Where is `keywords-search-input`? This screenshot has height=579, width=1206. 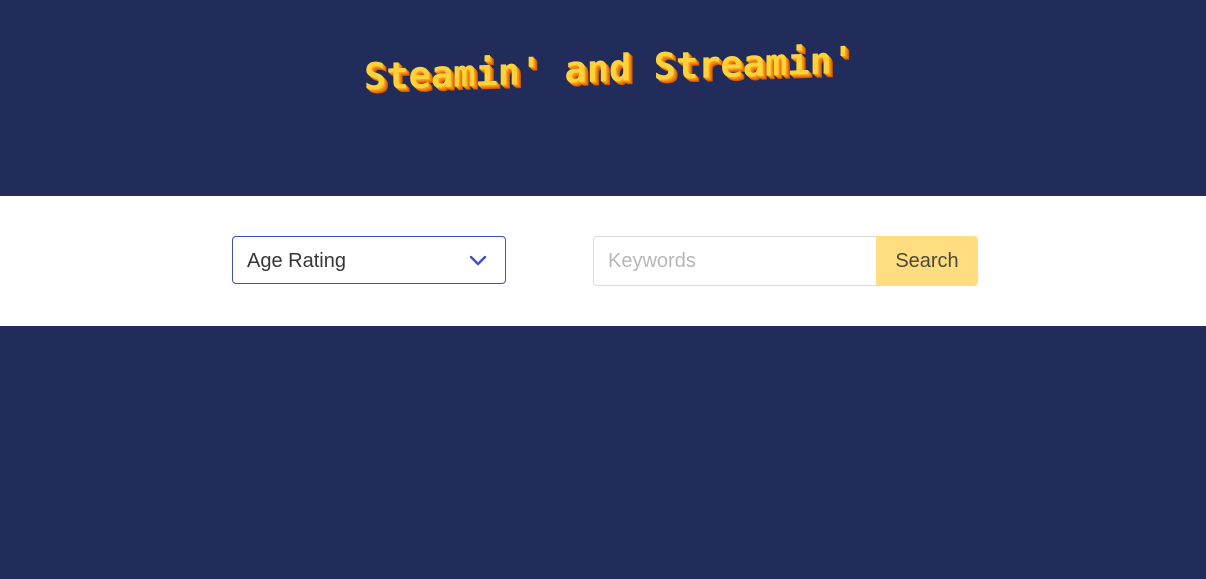 keywords-search-input is located at coordinates (734, 261).